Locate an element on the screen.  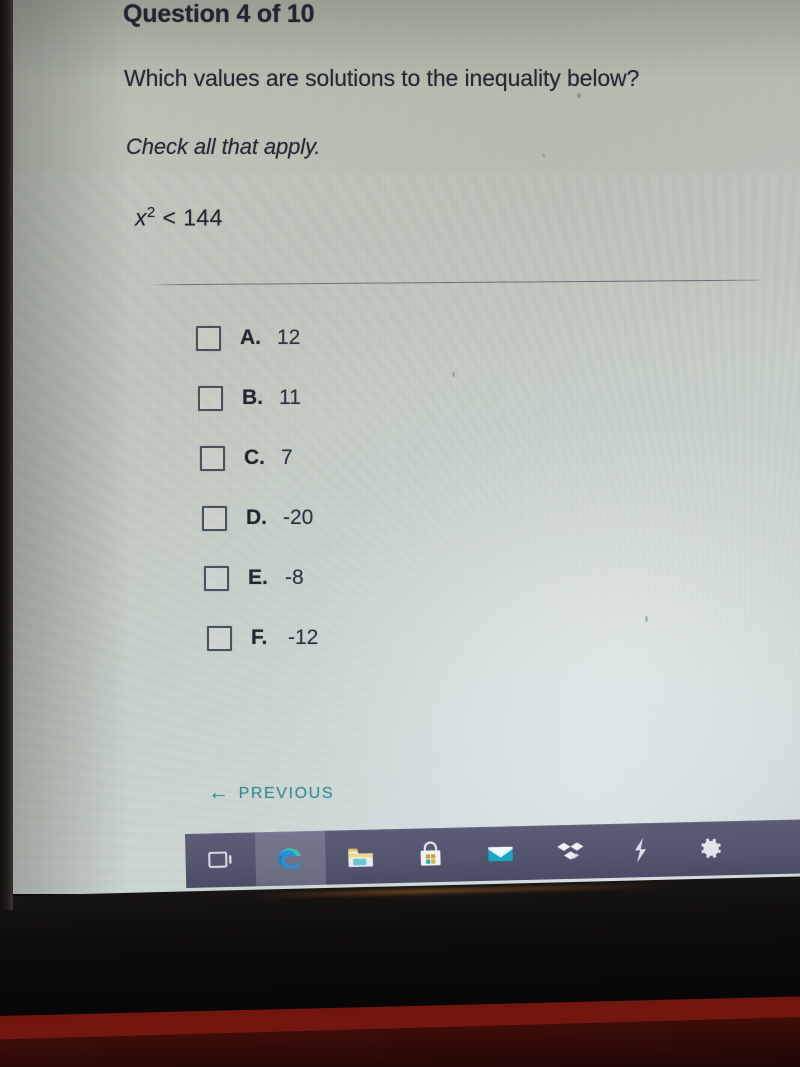
expression-exponent: 2 is located at coordinates (151, 212).